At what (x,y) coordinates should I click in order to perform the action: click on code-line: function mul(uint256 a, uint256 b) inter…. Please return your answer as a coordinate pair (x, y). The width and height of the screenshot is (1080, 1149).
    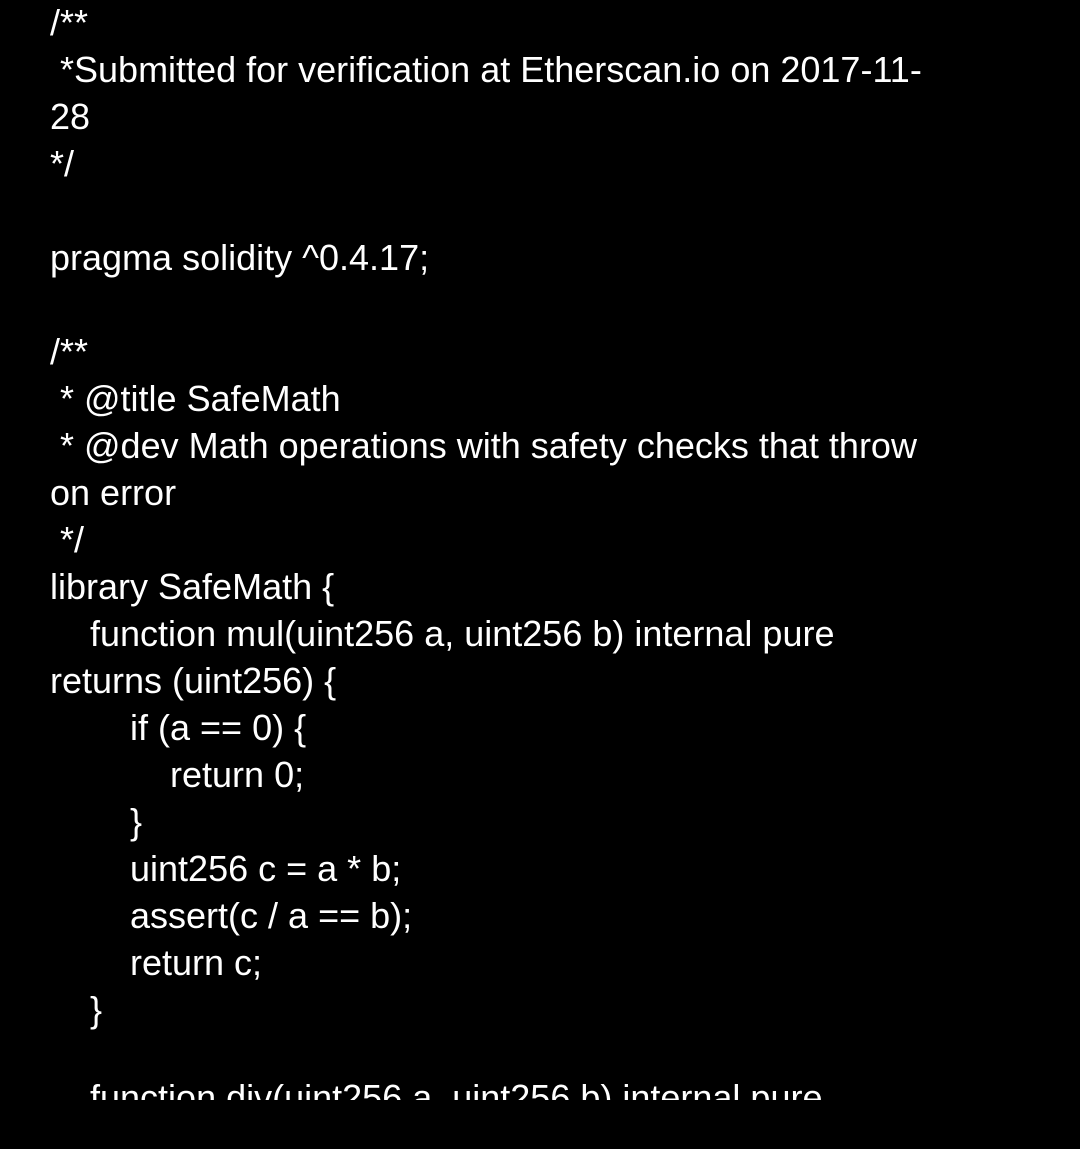
    Looking at the image, I should click on (442, 633).